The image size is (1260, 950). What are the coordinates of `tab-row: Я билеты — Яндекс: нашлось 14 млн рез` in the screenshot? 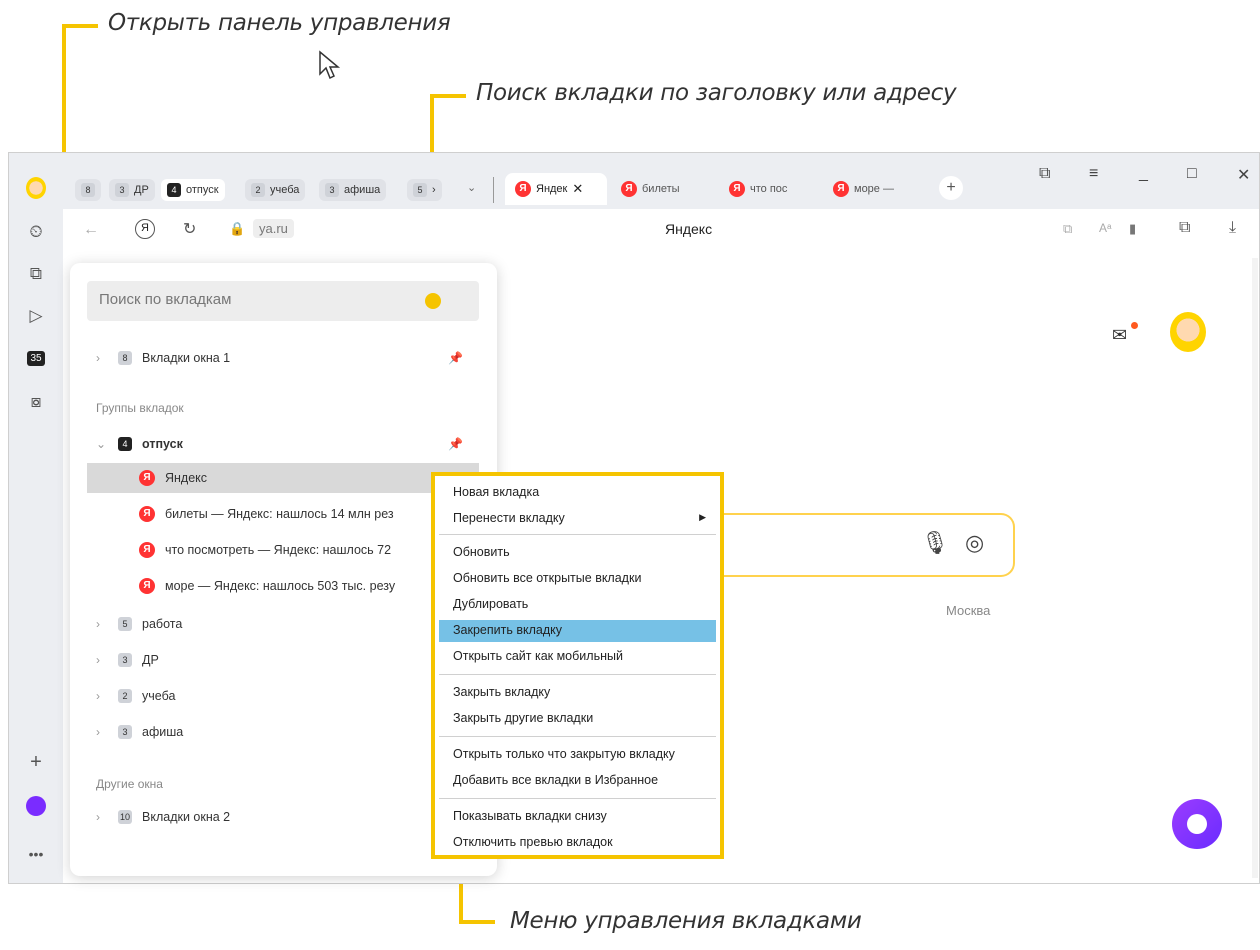 It's located at (251, 514).